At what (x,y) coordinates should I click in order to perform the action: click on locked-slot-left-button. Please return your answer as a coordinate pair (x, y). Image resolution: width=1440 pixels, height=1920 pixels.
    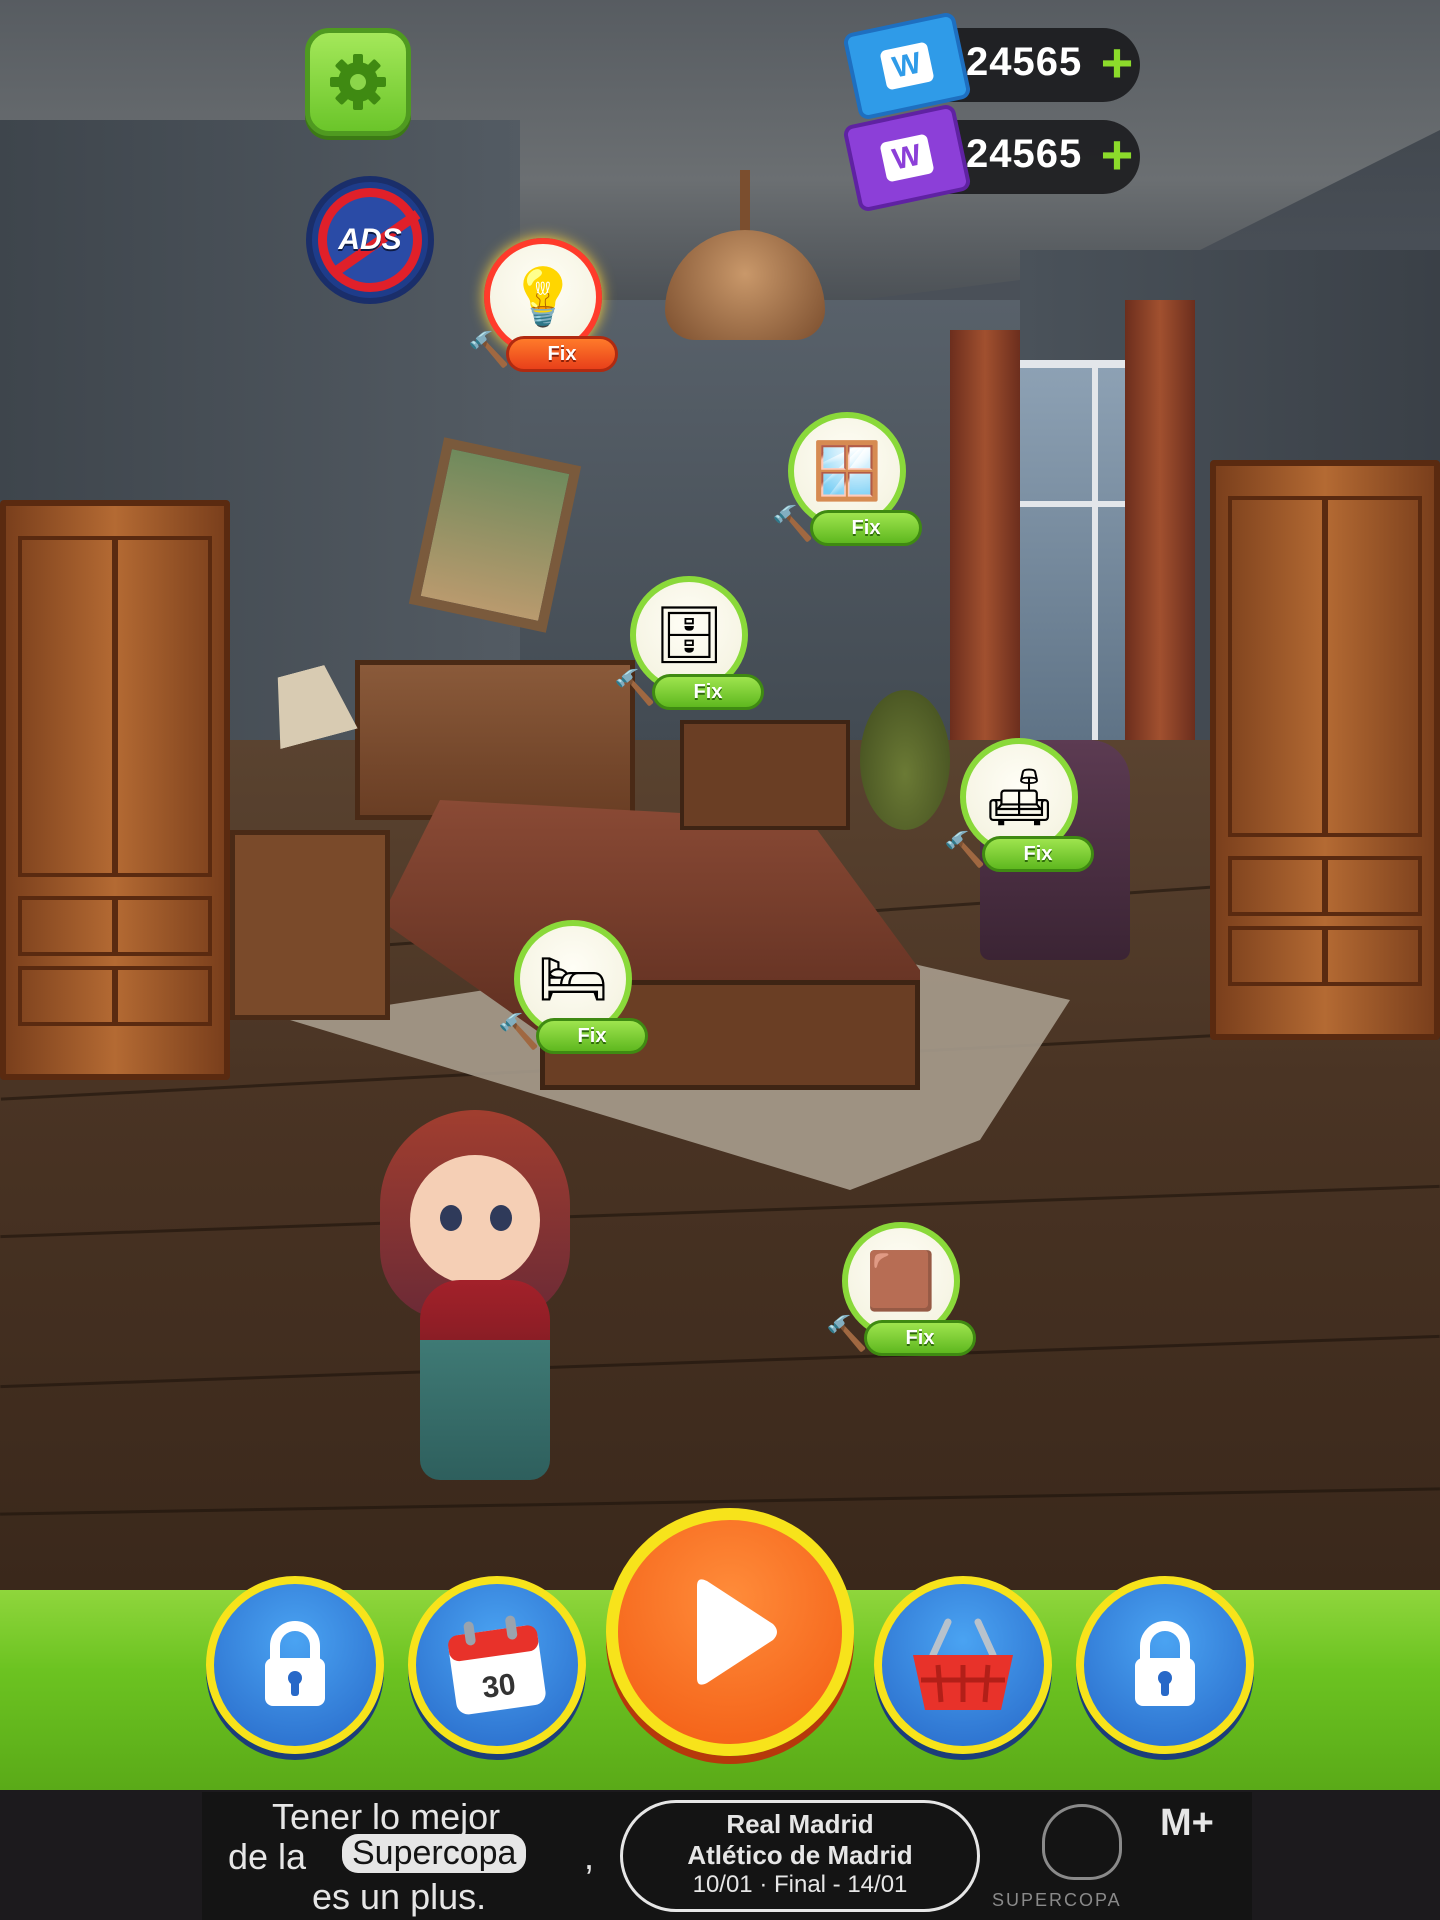
    Looking at the image, I should click on (295, 1665).